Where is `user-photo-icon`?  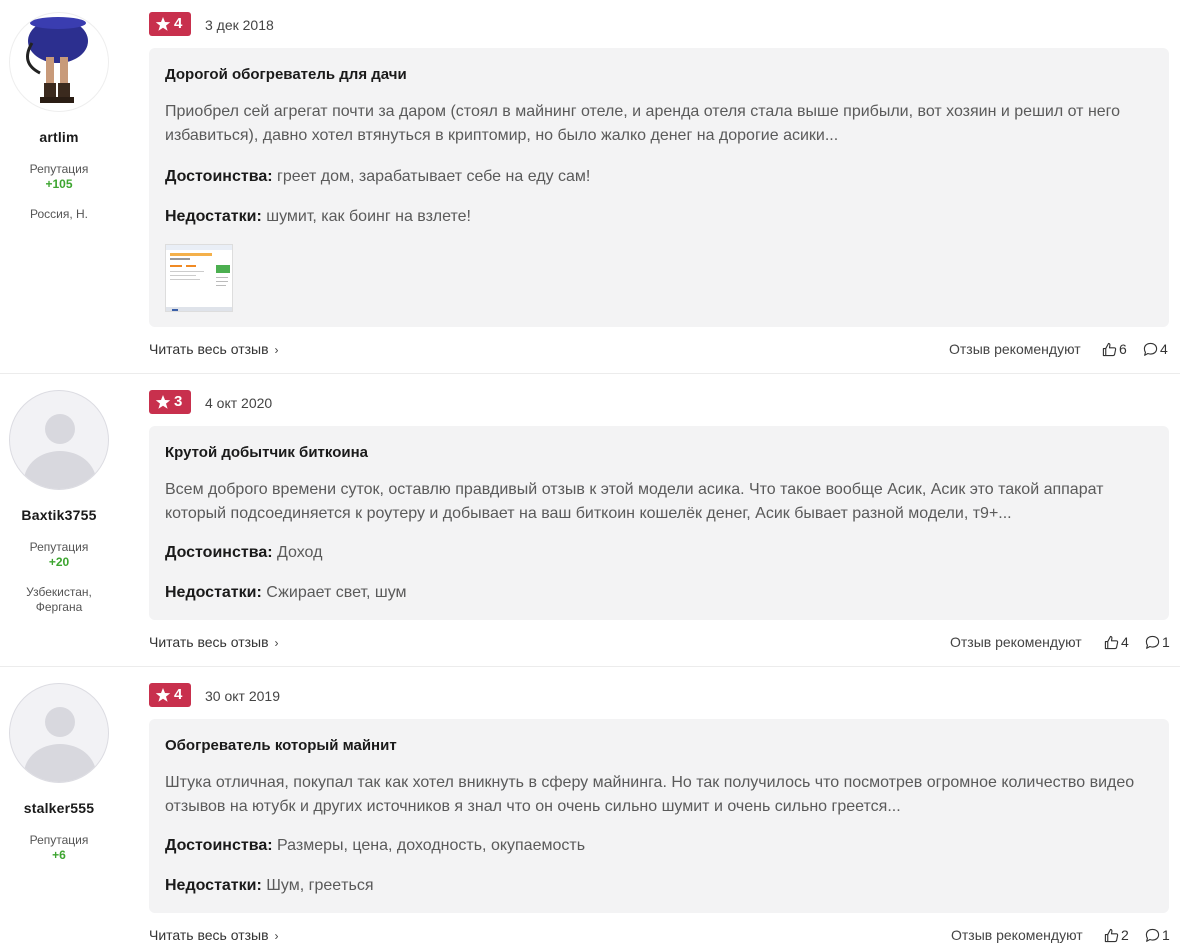
user-photo-icon is located at coordinates (57, 60).